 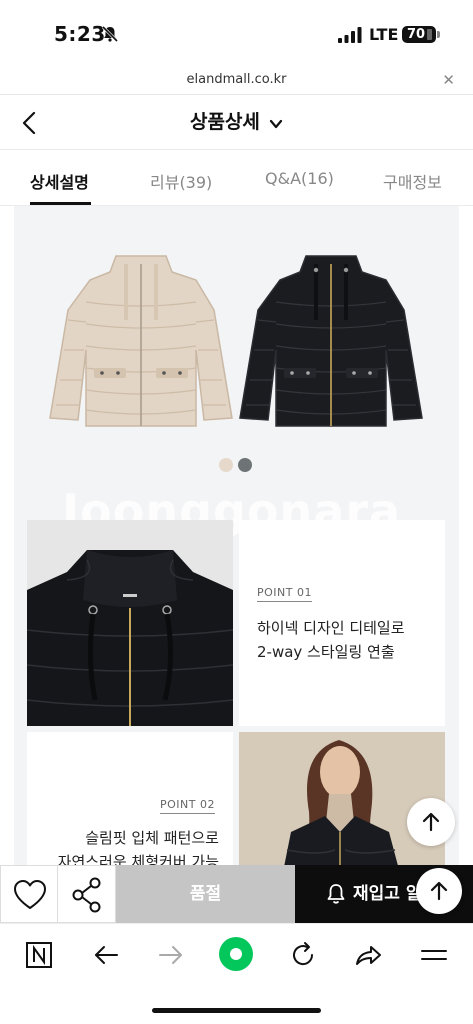 I want to click on product-tabs: 상세설명 리뷰(39) Q&A(16) 구매정보, so click(x=236, y=178).